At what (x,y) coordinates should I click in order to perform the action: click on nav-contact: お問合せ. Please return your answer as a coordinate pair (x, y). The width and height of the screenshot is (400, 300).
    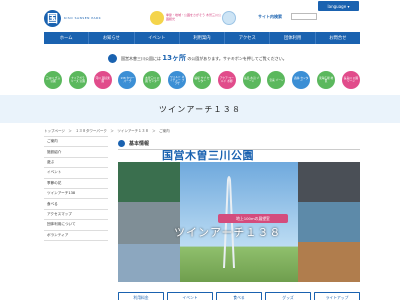
    Looking at the image, I should click on (338, 38).